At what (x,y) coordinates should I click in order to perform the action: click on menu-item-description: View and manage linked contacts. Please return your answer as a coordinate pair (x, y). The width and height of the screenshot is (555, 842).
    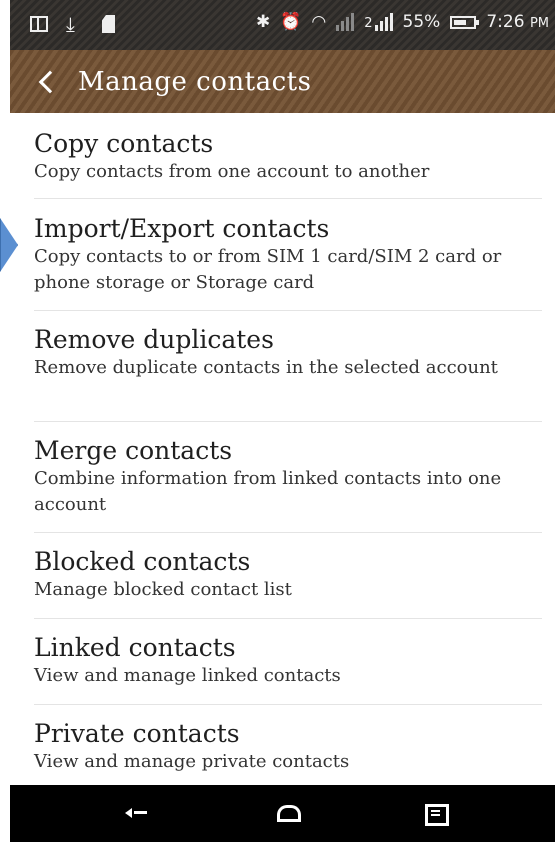
    Looking at the image, I should click on (187, 675).